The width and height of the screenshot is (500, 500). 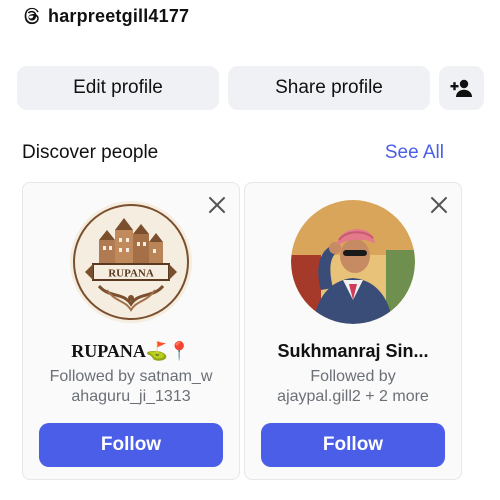 I want to click on followed-by-line: ajaypal.gill2 + 2 more, so click(x=353, y=396).